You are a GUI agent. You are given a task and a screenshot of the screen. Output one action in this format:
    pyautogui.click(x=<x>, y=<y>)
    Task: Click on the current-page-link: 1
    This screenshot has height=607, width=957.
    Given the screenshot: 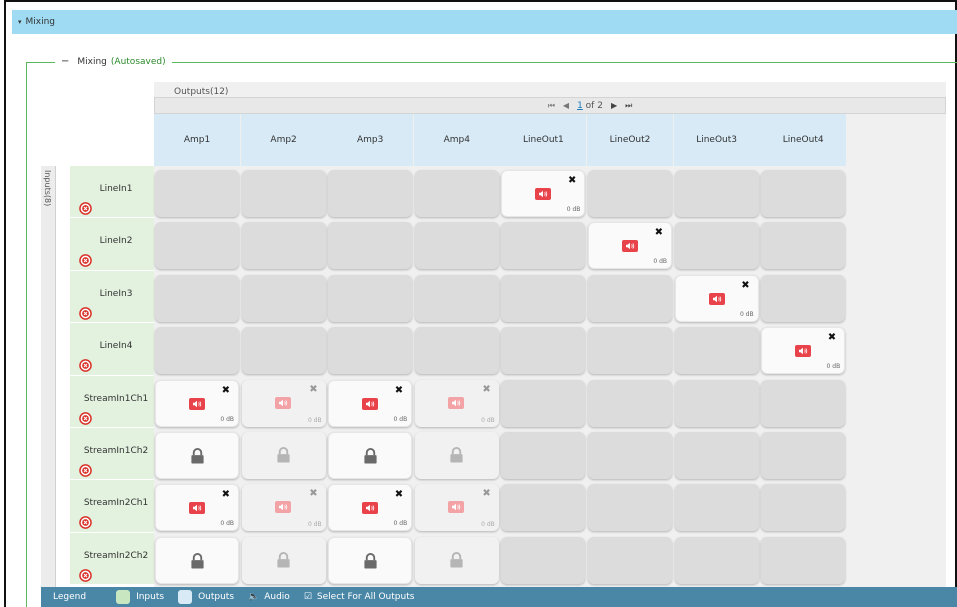 What is the action you would take?
    pyautogui.click(x=580, y=106)
    